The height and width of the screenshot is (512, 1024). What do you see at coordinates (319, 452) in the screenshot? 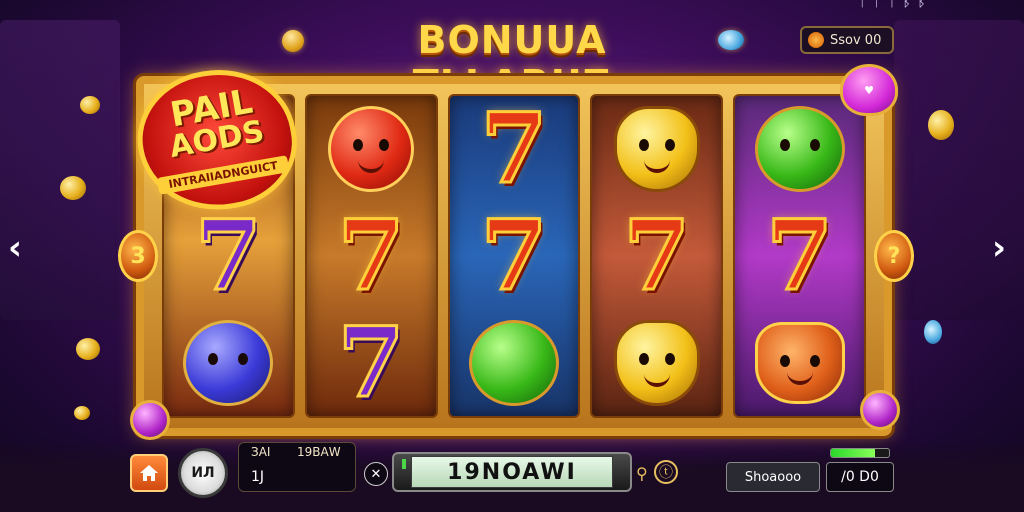
I see `bet-label-secondary: 19ВАW` at bounding box center [319, 452].